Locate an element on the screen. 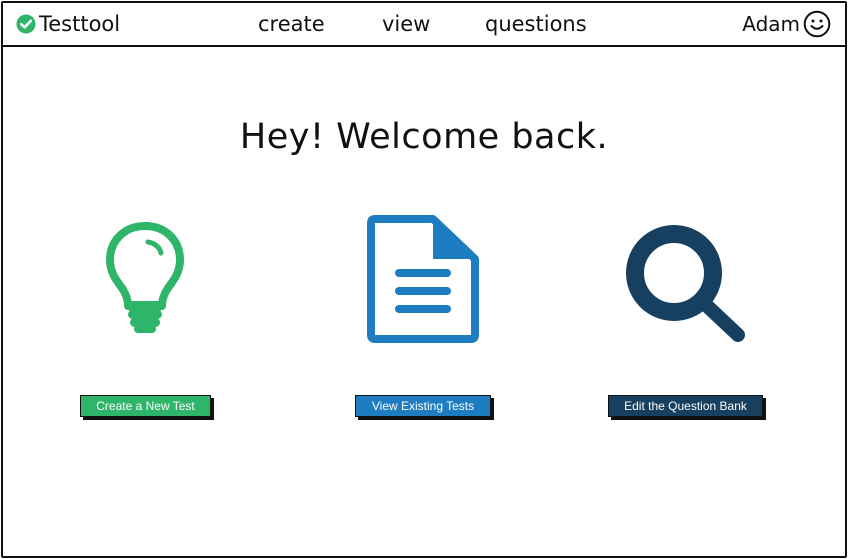 The image size is (848, 559). brand: Testtool is located at coordinates (68, 24).